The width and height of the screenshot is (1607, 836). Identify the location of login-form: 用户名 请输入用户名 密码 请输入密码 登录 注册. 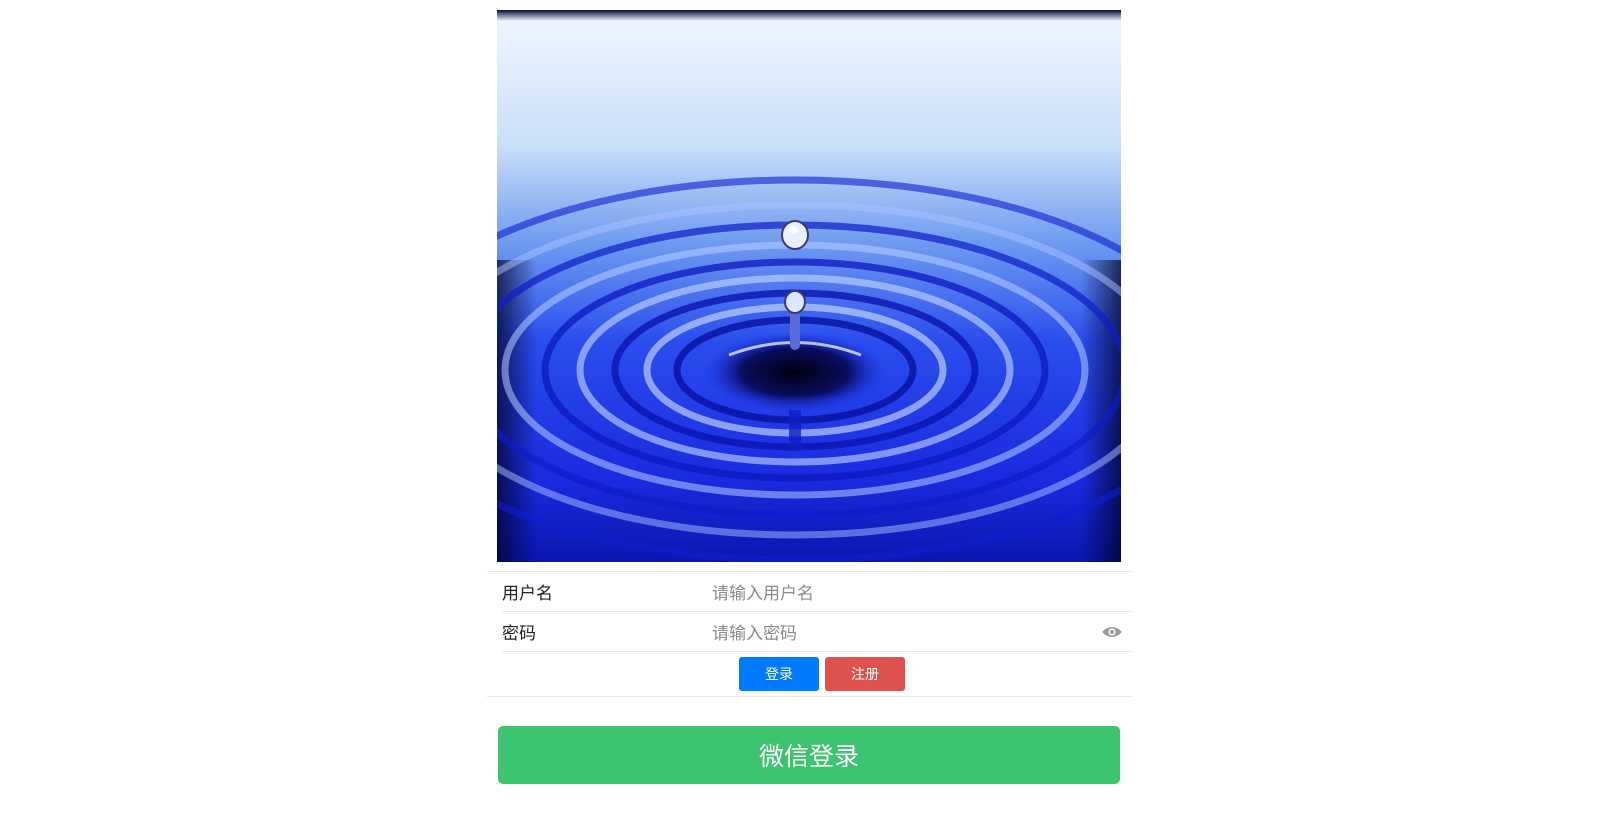
(809, 634).